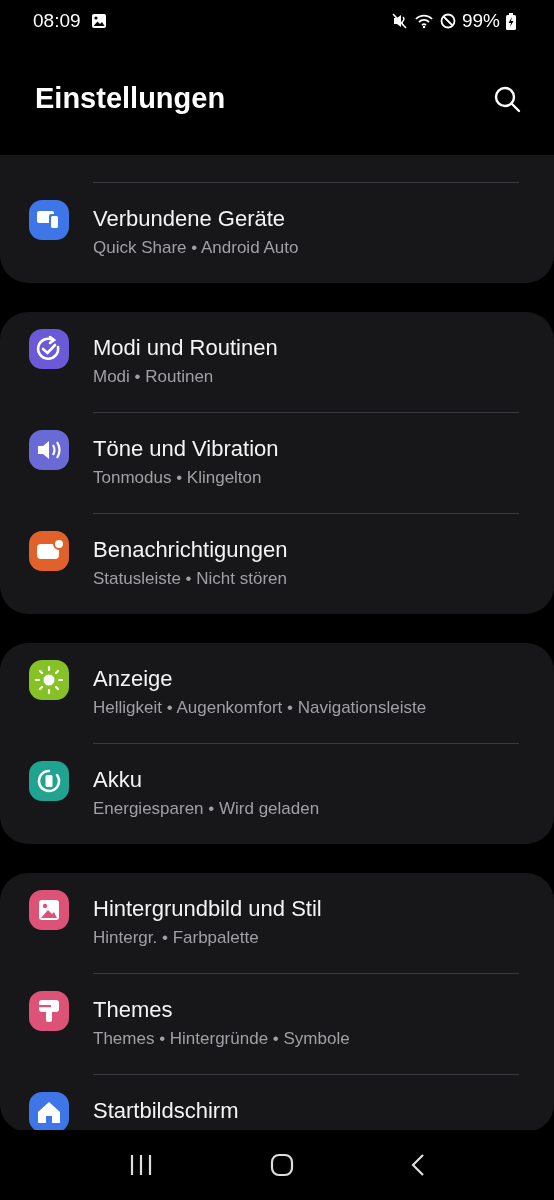 Image resolution: width=554 pixels, height=1200 pixels. Describe the element at coordinates (190, 219) in the screenshot. I see `item-title: Verbundene Geräte` at that location.